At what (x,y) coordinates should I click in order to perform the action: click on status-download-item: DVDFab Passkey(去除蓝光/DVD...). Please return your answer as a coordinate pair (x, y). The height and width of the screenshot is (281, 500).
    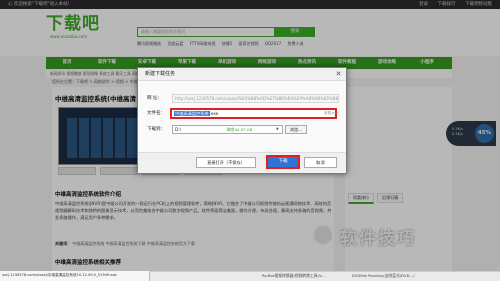
    Looking at the image, I should click on (383, 276).